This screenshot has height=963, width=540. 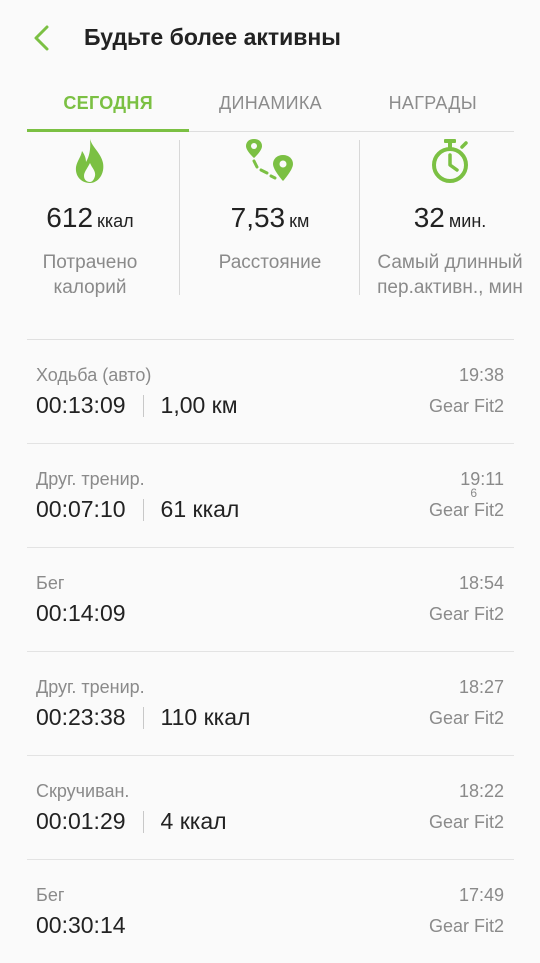 I want to click on distance-label: Расстояние, so click(x=270, y=262).